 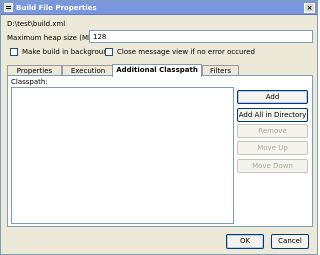 What do you see at coordinates (157, 70) in the screenshot?
I see `tab-additional-classpath: Additional Classpath` at bounding box center [157, 70].